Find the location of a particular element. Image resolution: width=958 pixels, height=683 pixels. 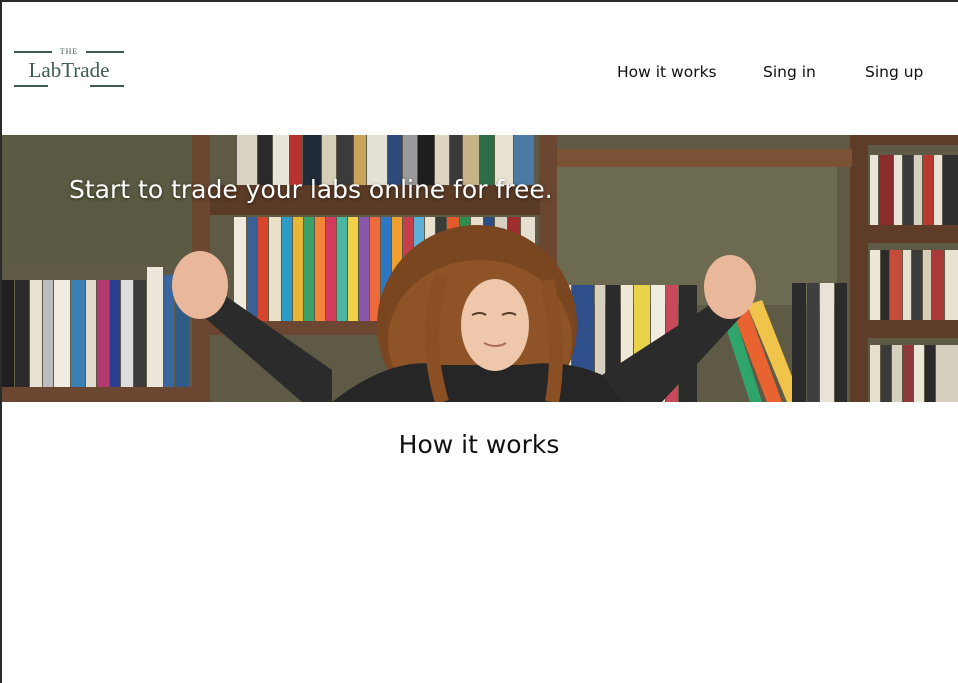

logo-the-text: THE is located at coordinates (69, 51).